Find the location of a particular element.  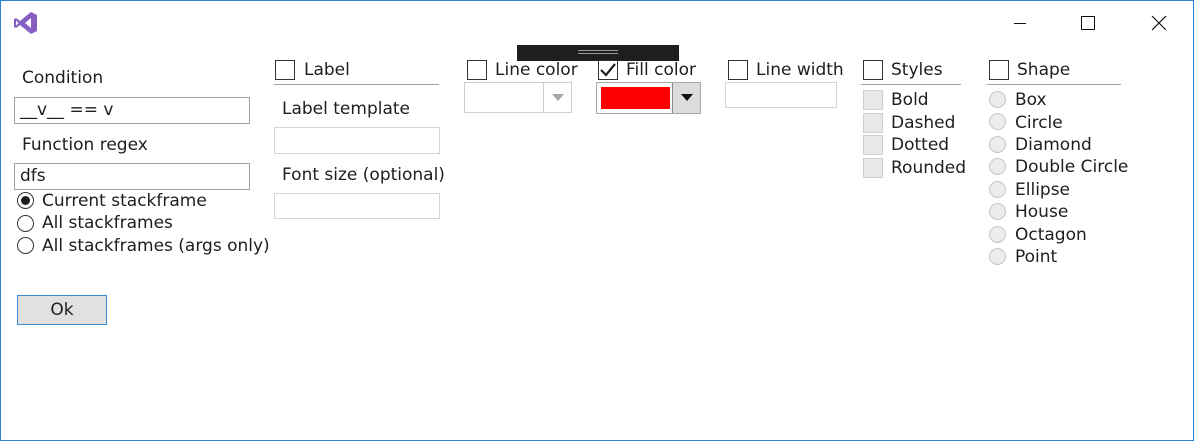

shape-radio-diamond is located at coordinates (997, 144).